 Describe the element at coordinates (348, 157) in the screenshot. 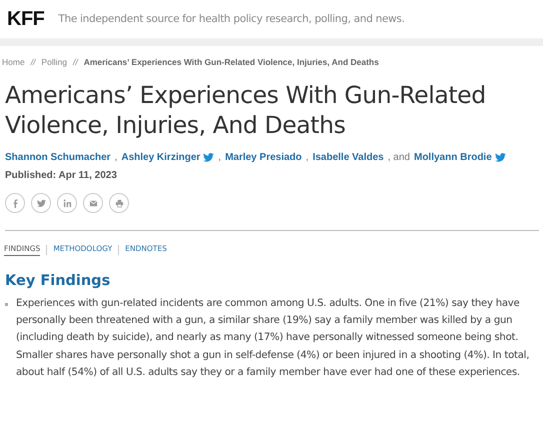

I see `author-link: Isabelle Valdes` at that location.